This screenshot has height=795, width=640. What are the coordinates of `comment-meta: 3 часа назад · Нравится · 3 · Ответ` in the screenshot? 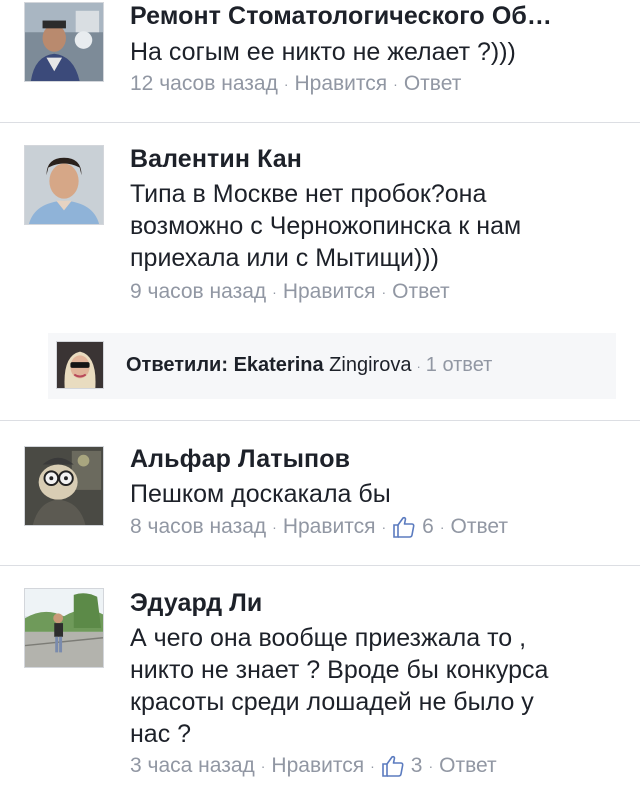 It's located at (313, 766).